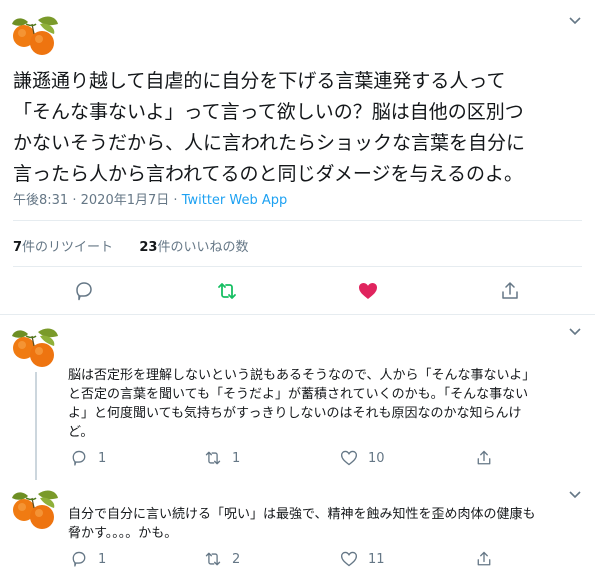 The height and width of the screenshot is (585, 595). Describe the element at coordinates (148, 247) in the screenshot. I see `like-count: 23` at that location.